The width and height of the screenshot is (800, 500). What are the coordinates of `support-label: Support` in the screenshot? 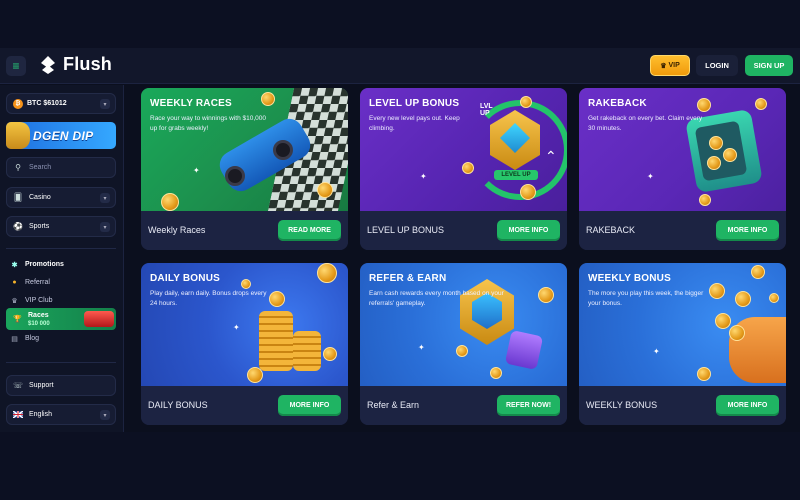 It's located at (41, 385).